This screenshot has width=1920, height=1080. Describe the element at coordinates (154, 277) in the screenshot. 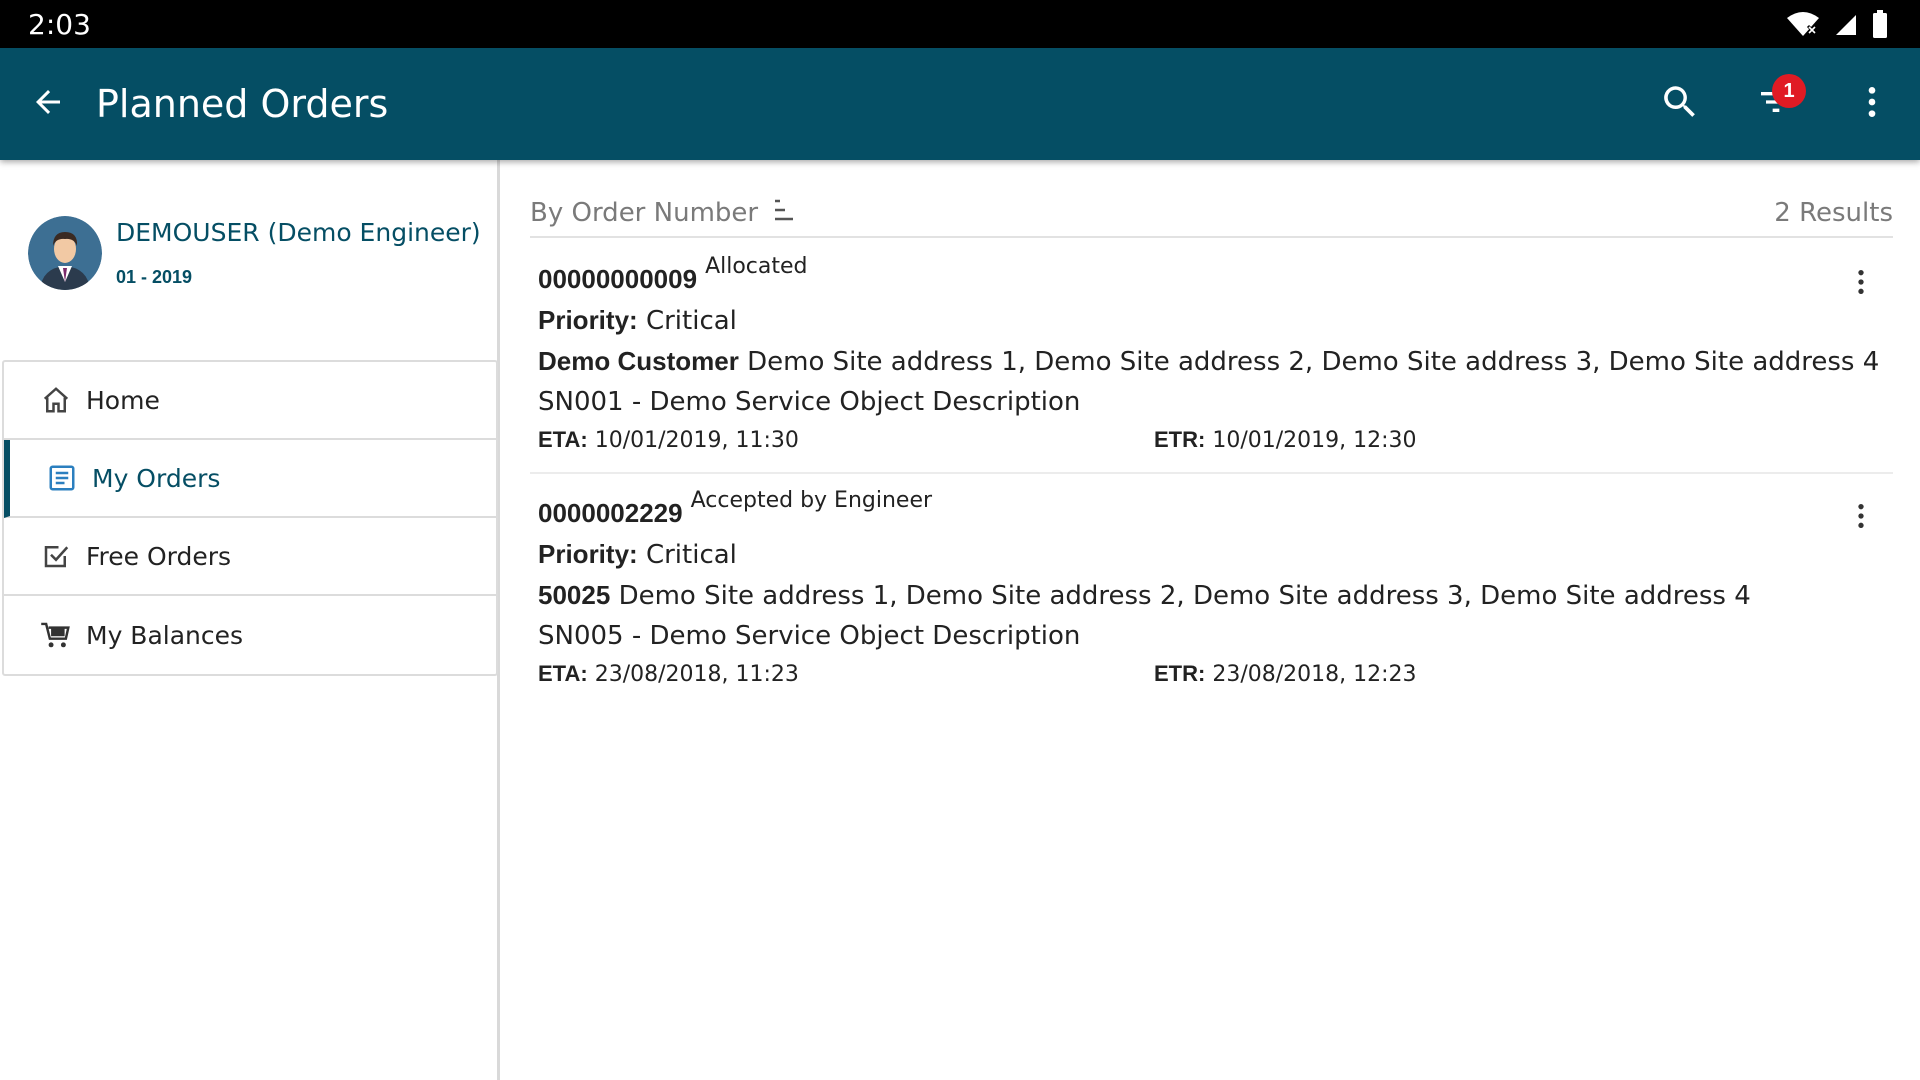

I see `user-period: 01 - 2019` at that location.